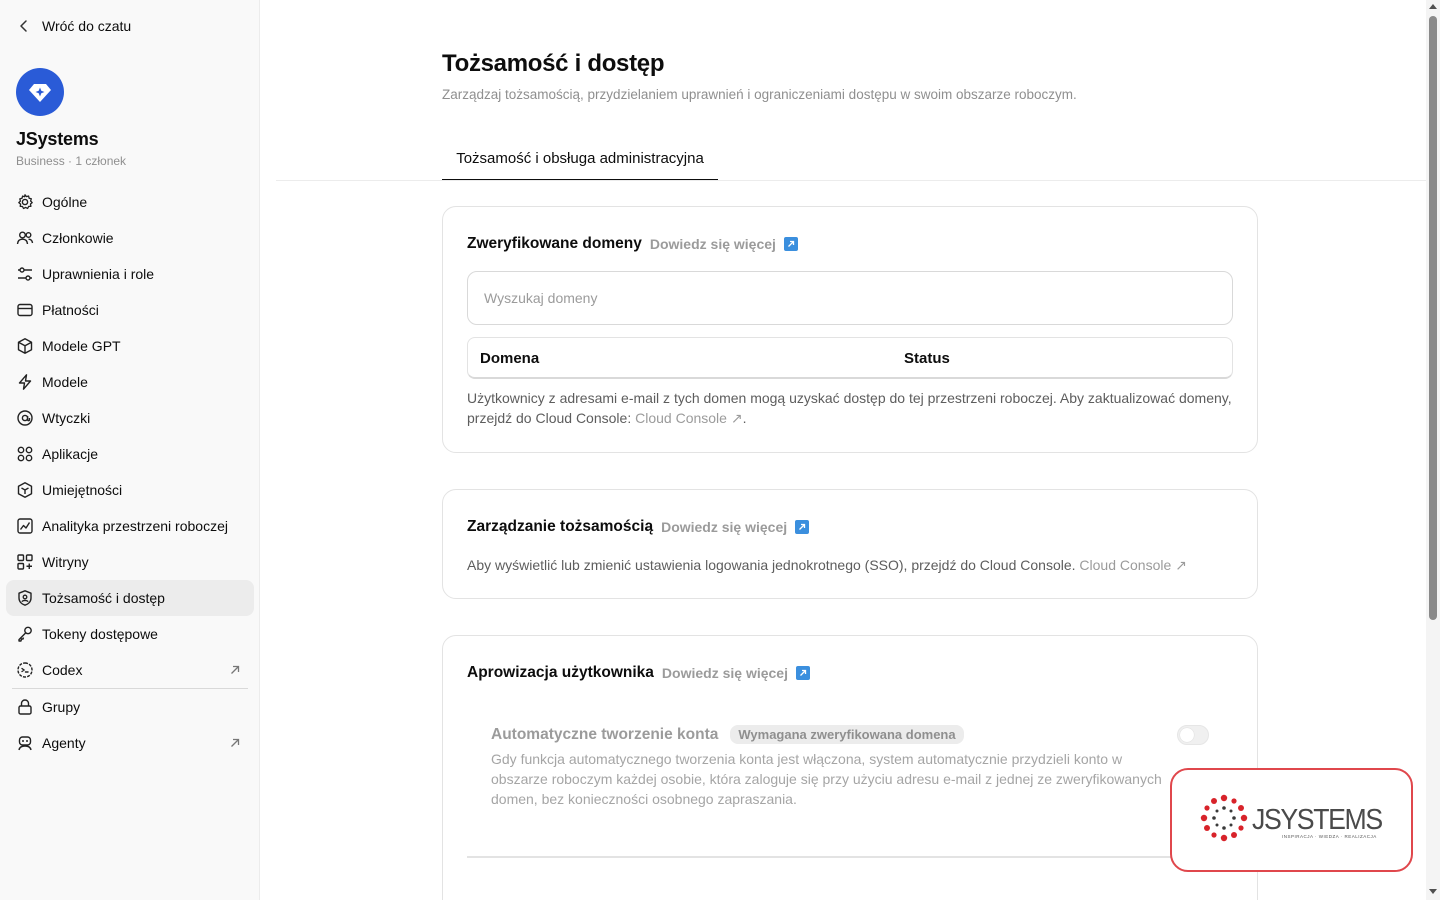  I want to click on sites-icon, so click(25, 562).